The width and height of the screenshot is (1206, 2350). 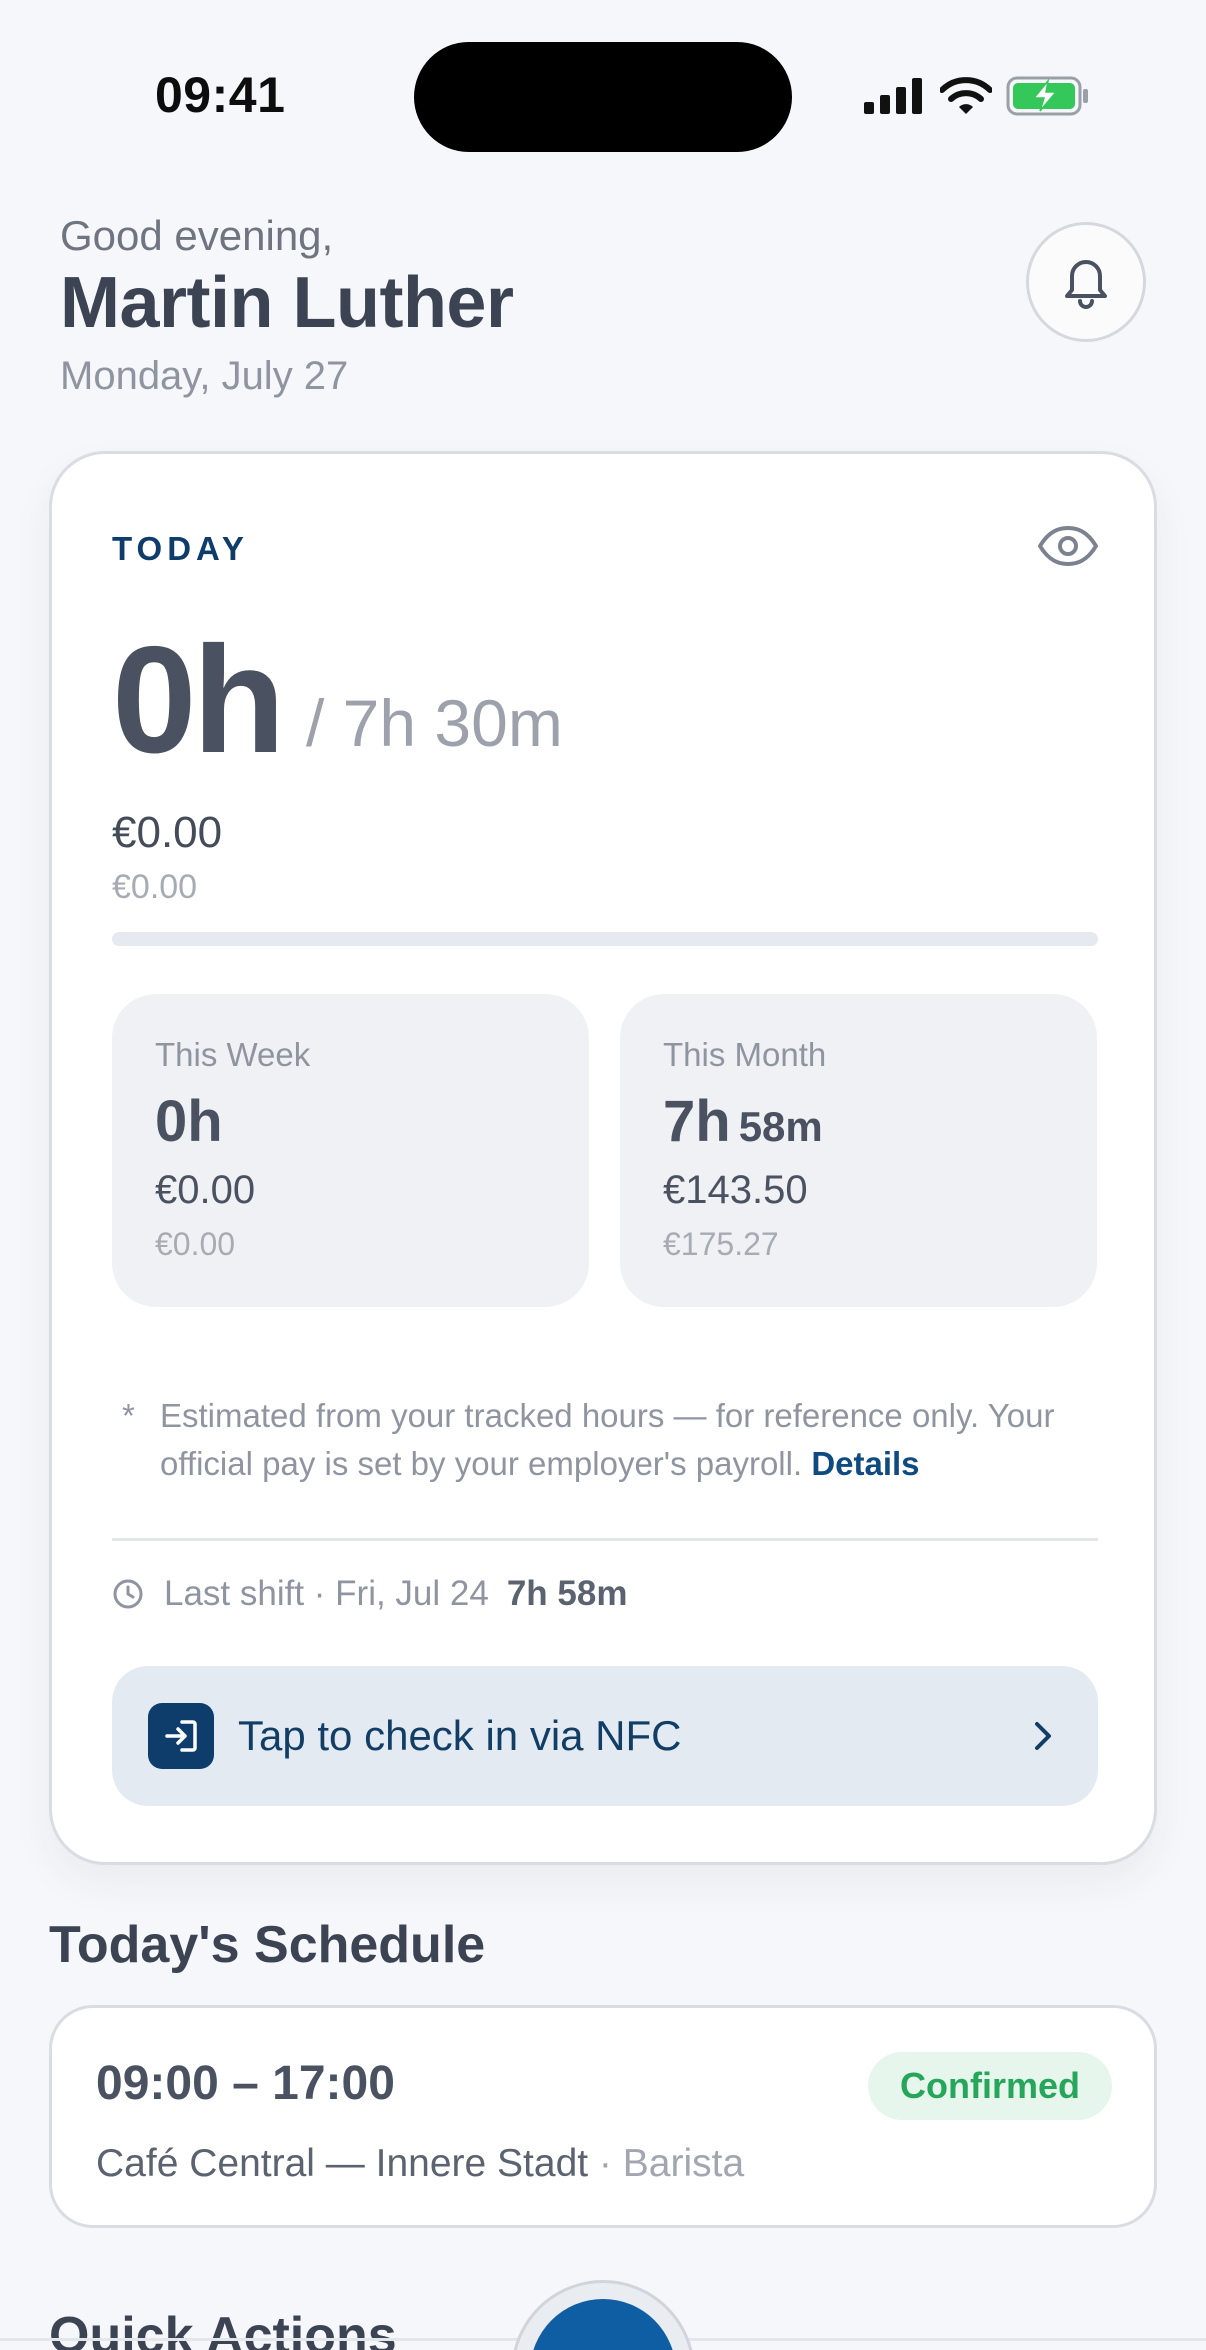 I want to click on last-shift-row: Last shift · Fri, Jul 24 7h 58m, so click(x=369, y=1594).